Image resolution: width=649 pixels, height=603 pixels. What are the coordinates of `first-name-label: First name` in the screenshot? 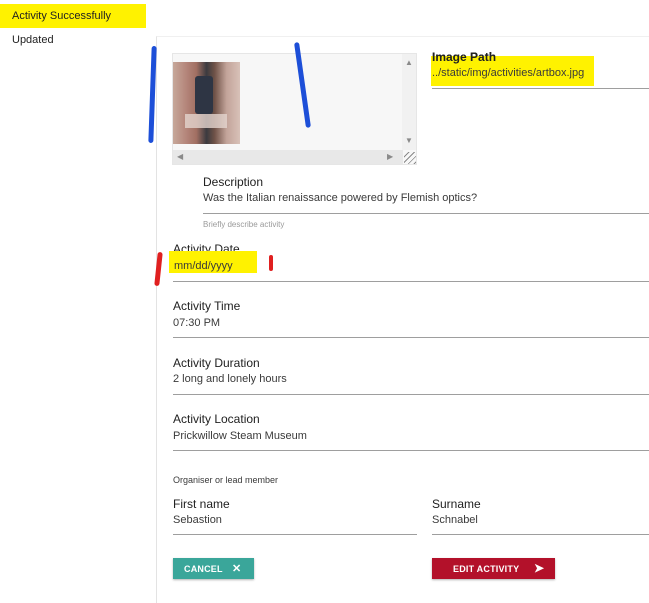 It's located at (201, 504).